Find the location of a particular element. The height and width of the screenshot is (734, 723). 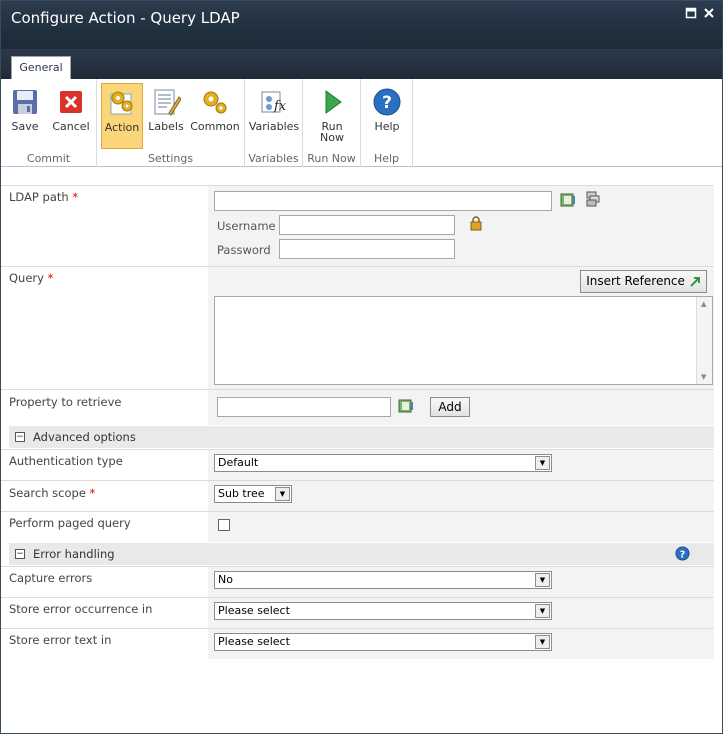

error-handling-label: Error handling is located at coordinates (74, 554).